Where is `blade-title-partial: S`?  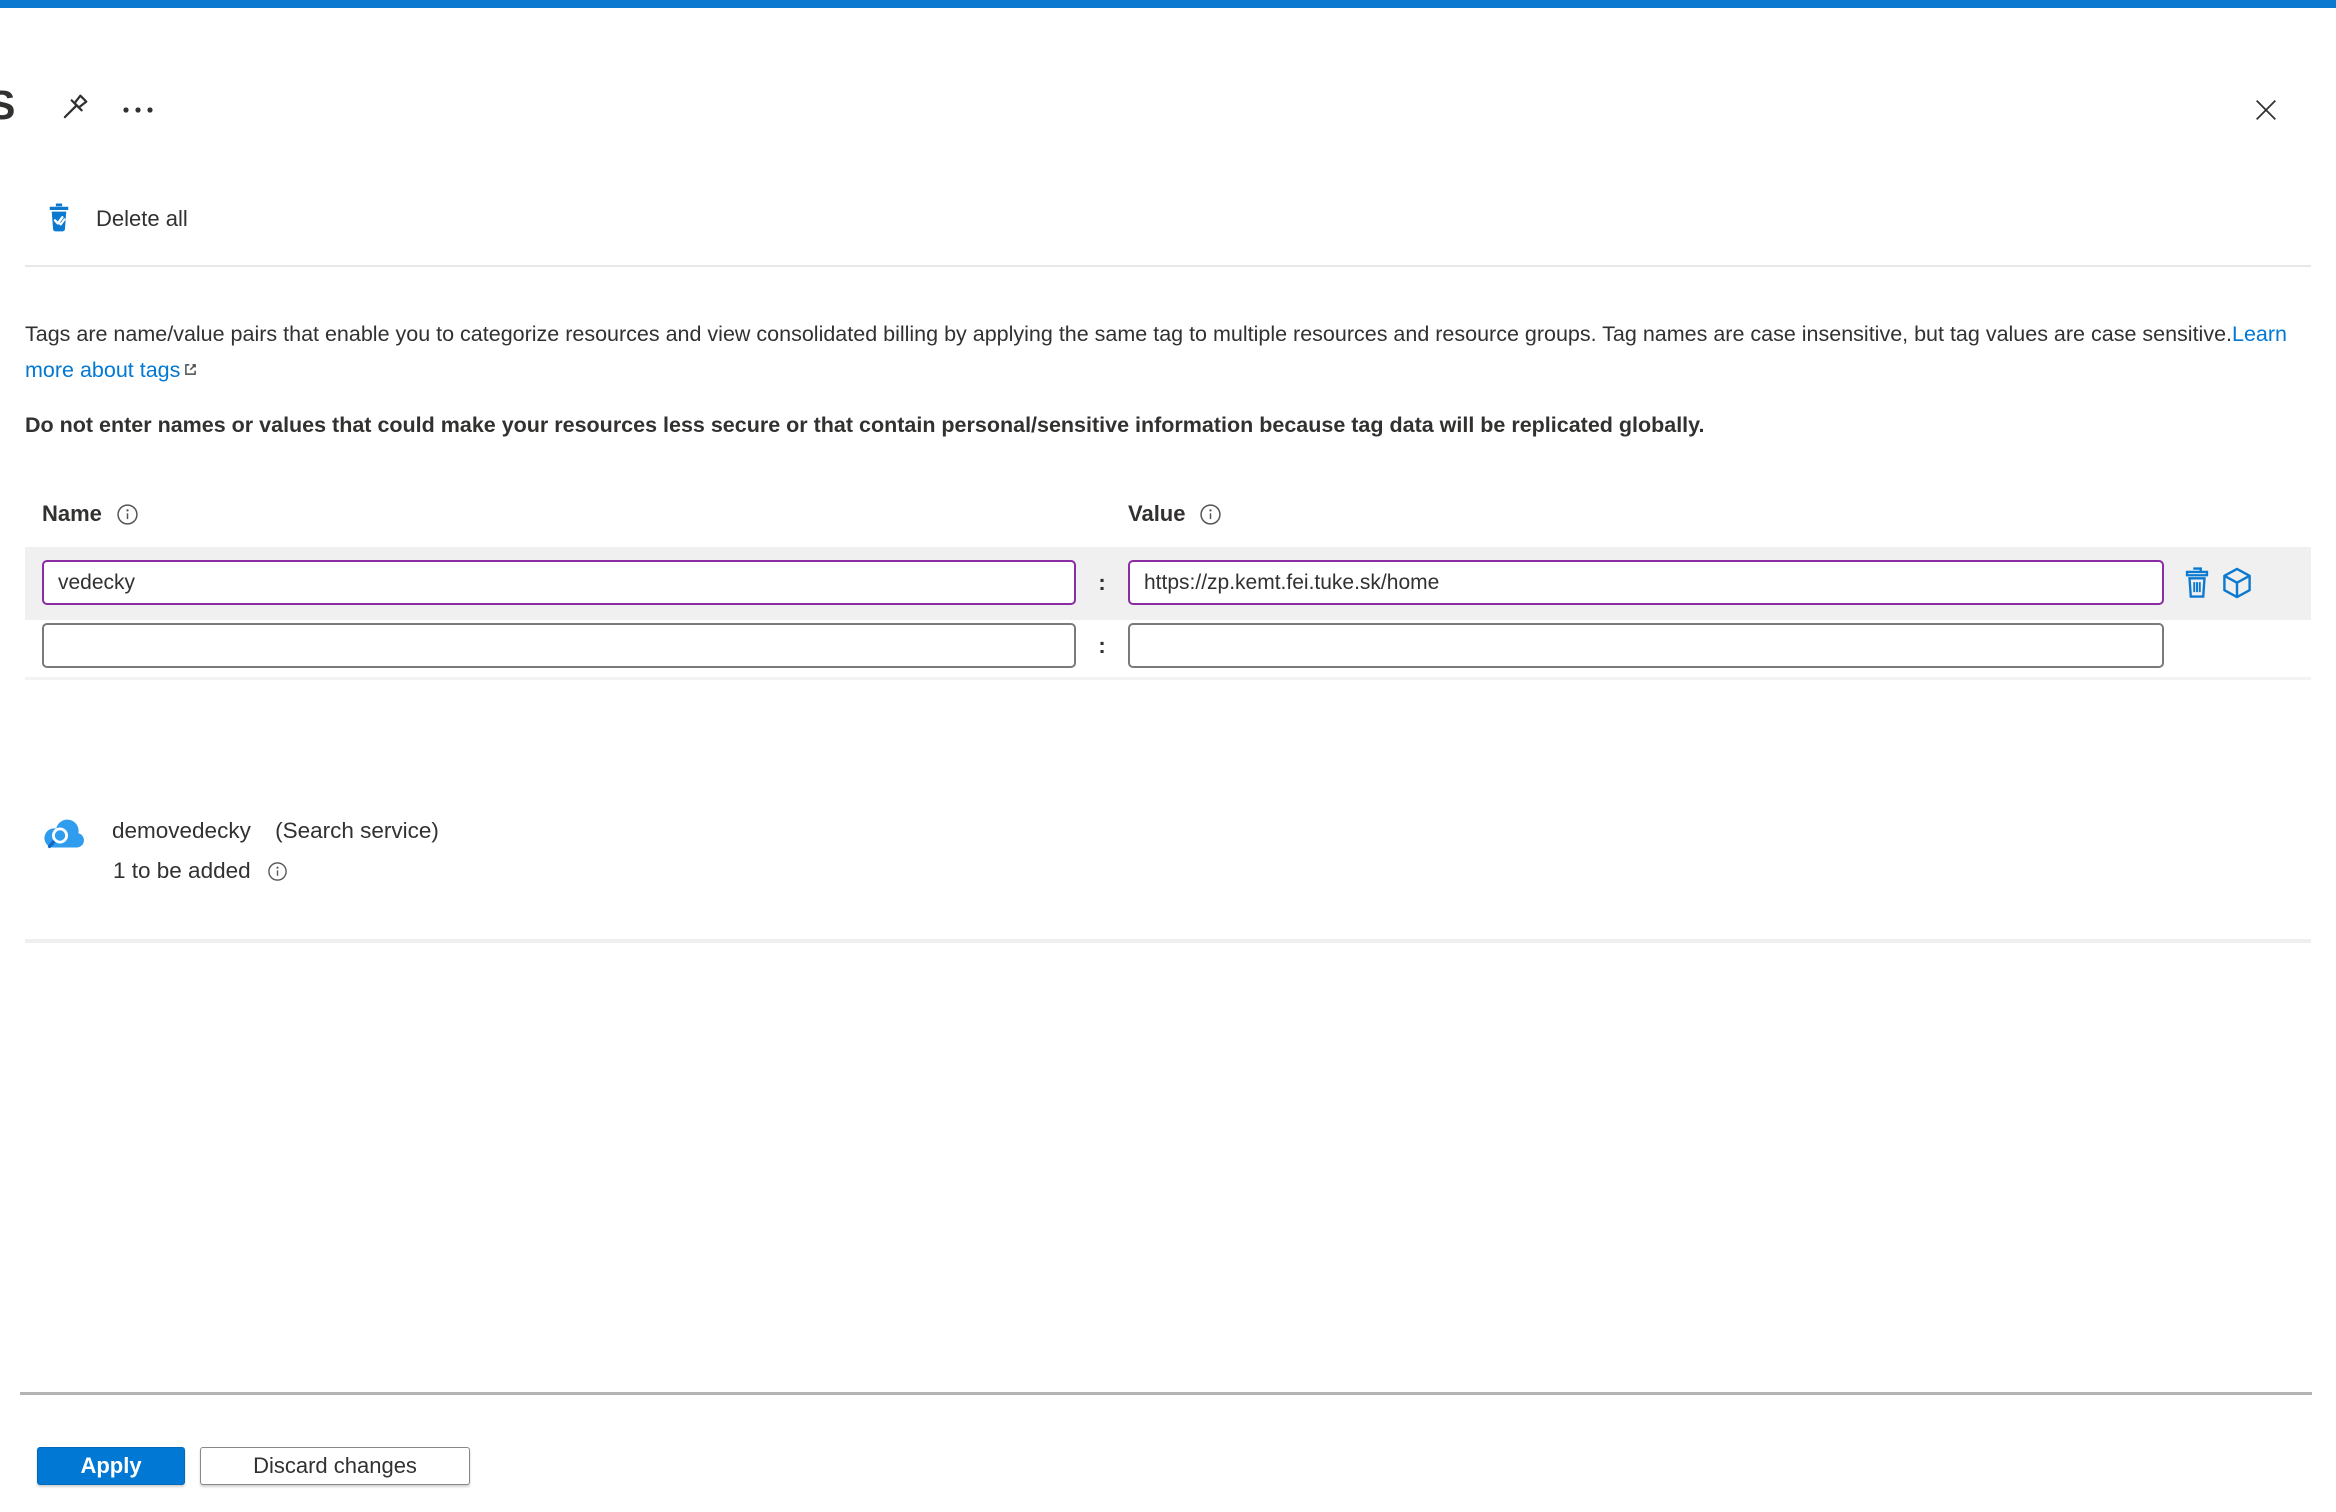 blade-title-partial: S is located at coordinates (8, 105).